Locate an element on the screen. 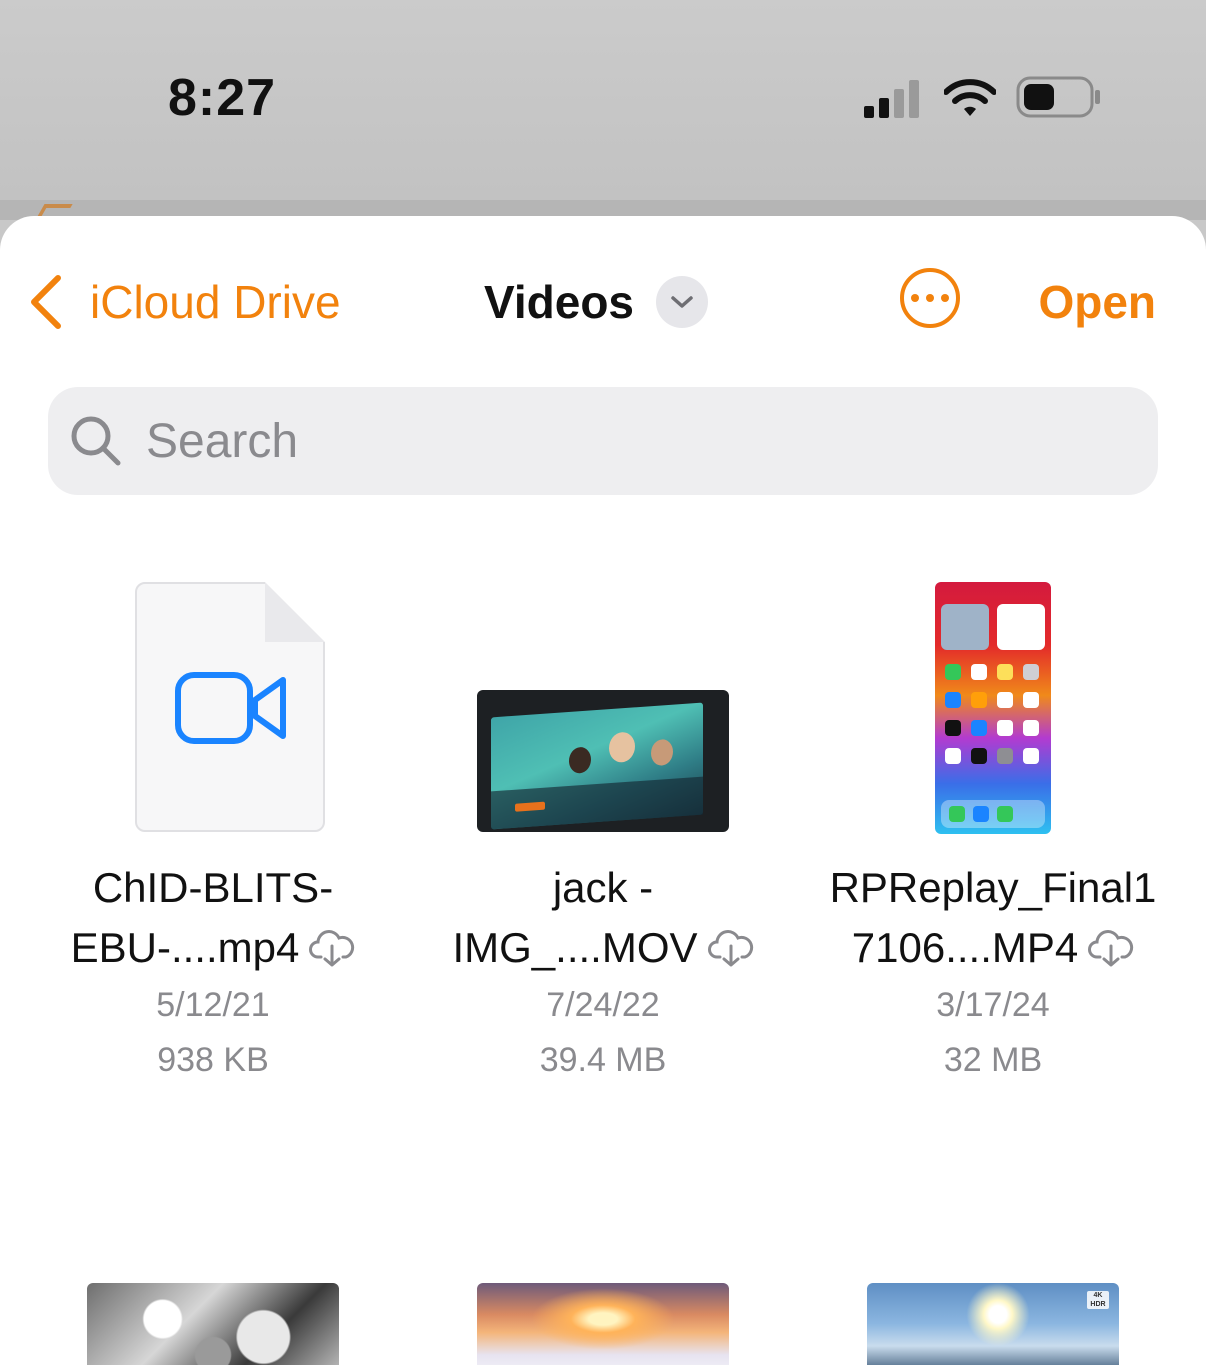  video-document-thumbnail is located at coordinates (230, 707).